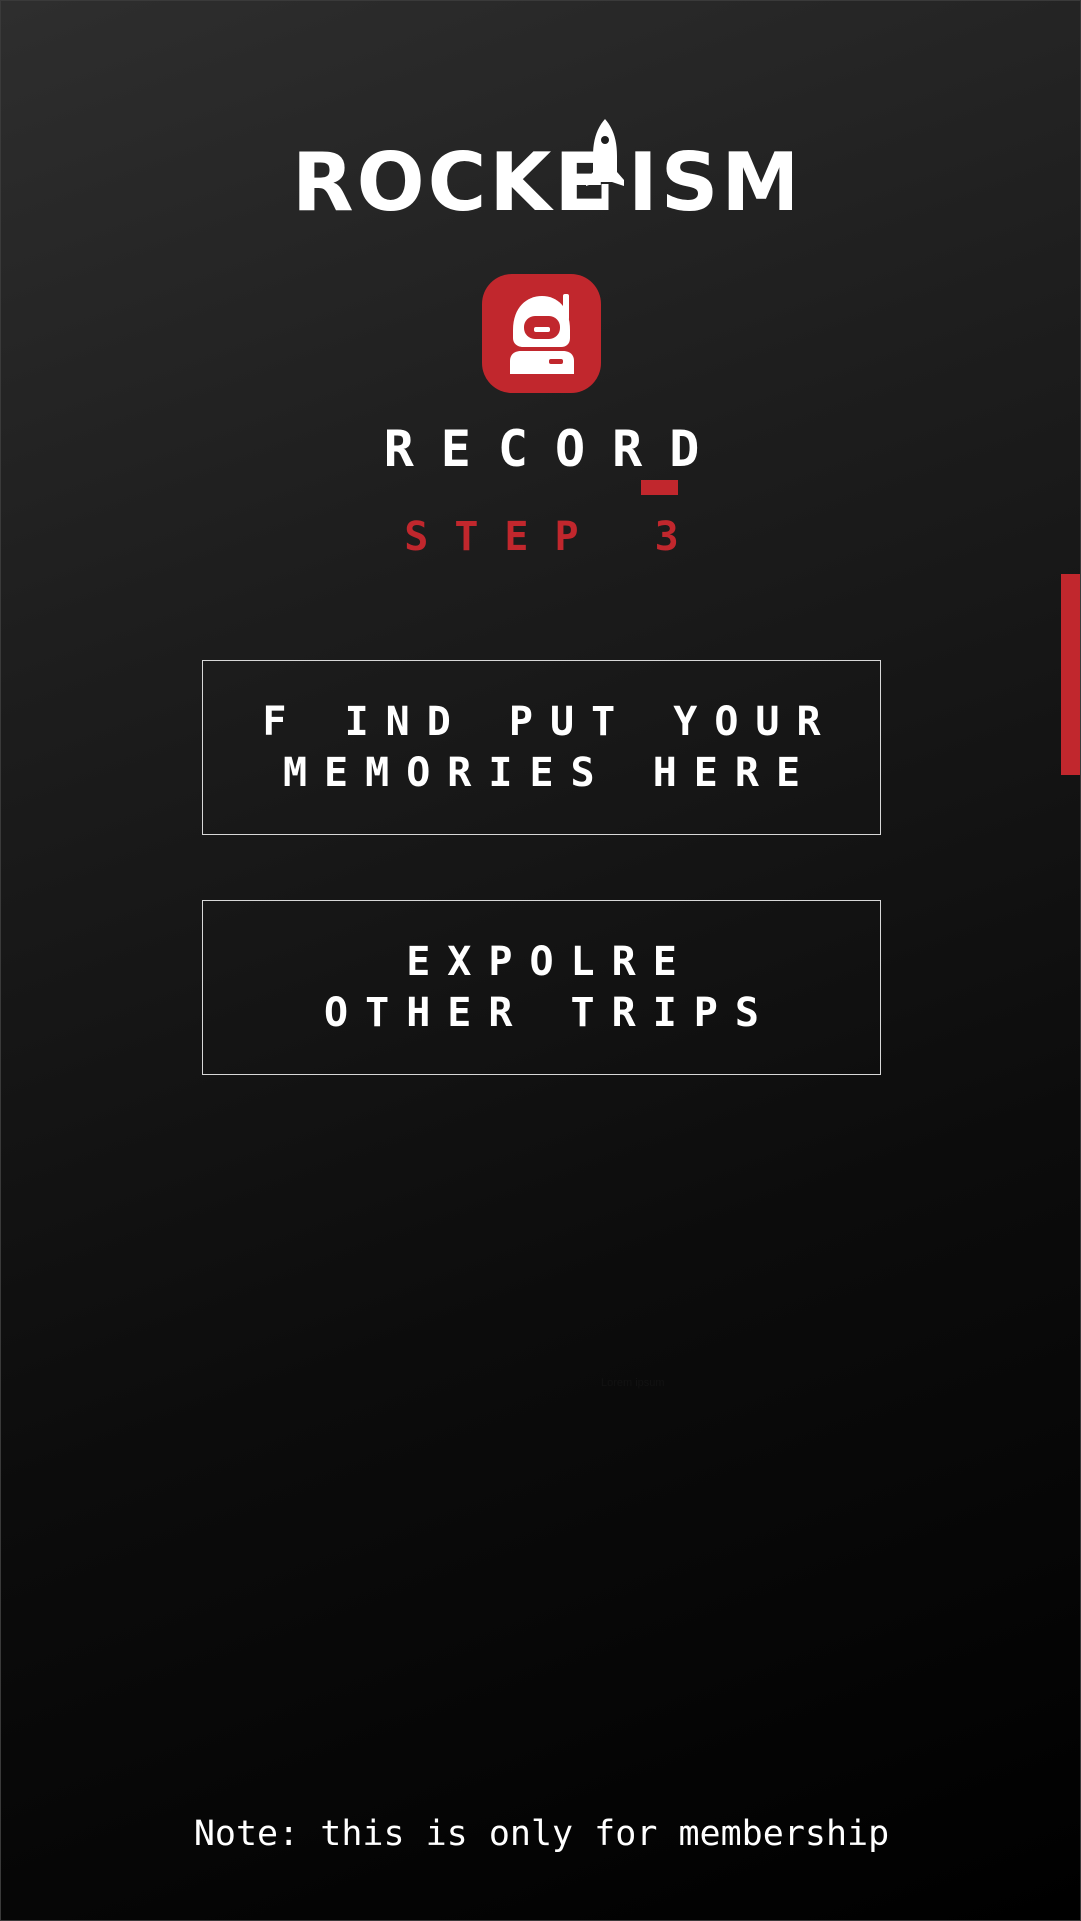 This screenshot has width=1081, height=1921. I want to click on side-drawer-tab, so click(1070, 674).